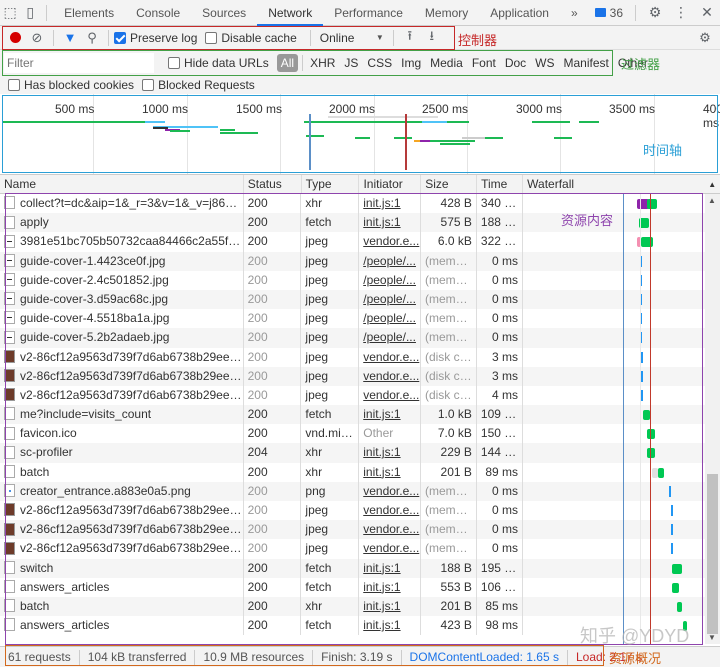  Describe the element at coordinates (351, 63) in the screenshot. I see `filter-type-js: JS` at that location.